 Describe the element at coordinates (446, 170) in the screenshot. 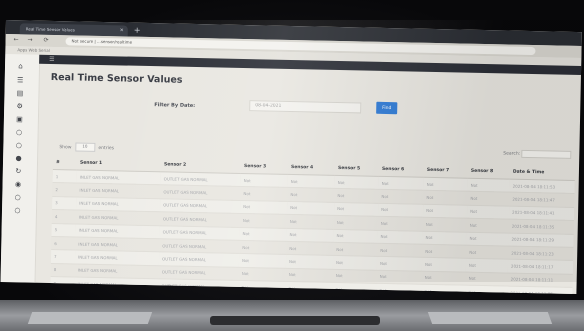

I see `column-header: Sensor 7` at that location.